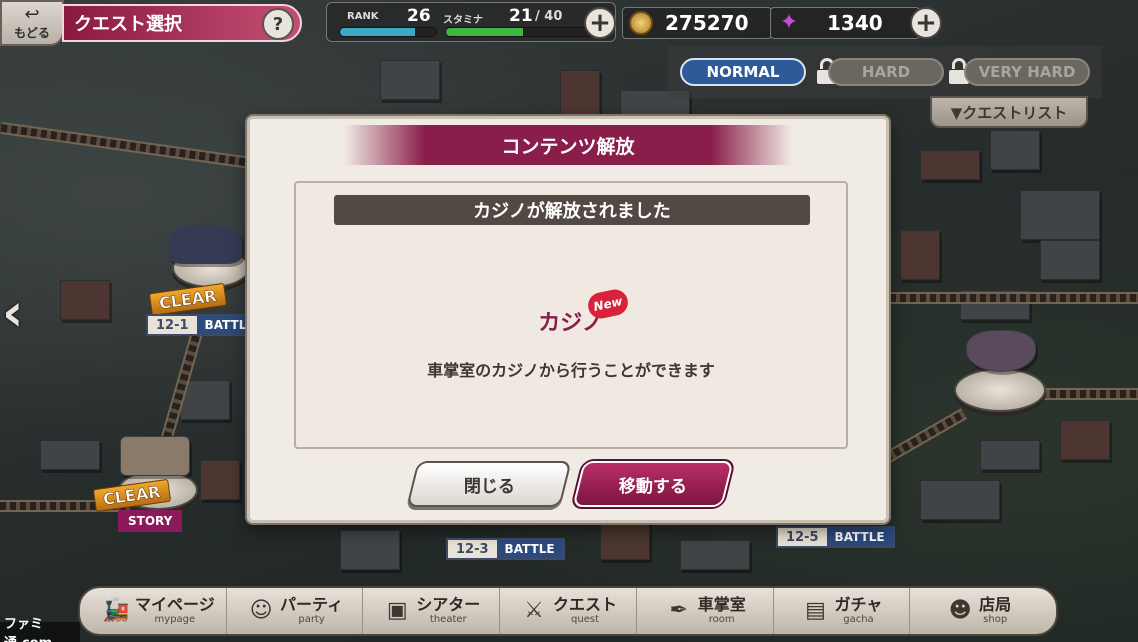 This screenshot has width=1138, height=642. What do you see at coordinates (363, 16) in the screenshot?
I see `rank-label: RANK` at bounding box center [363, 16].